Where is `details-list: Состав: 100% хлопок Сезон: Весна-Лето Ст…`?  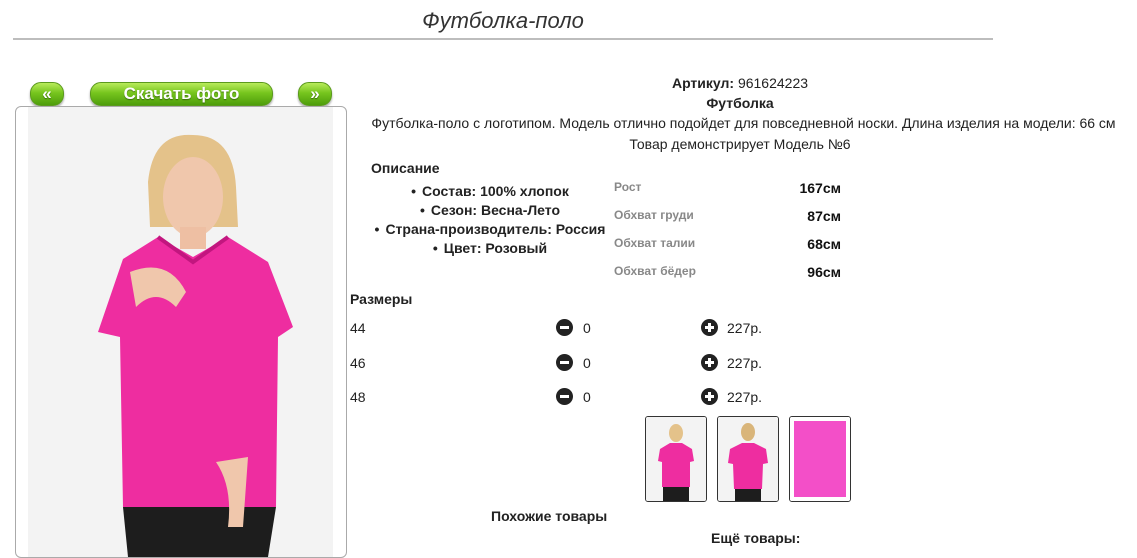 details-list: Состав: 100% хлопок Сезон: Весна-Лето Ст… is located at coordinates (490, 220).